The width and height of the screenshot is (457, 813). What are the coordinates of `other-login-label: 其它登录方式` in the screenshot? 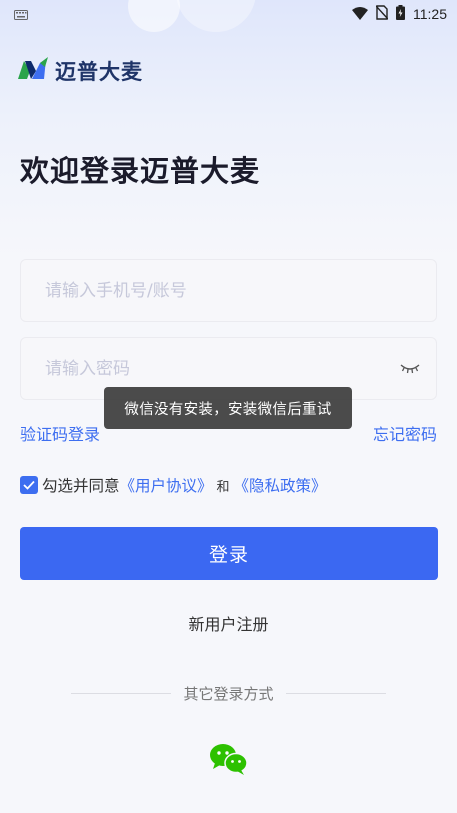 It's located at (228, 694).